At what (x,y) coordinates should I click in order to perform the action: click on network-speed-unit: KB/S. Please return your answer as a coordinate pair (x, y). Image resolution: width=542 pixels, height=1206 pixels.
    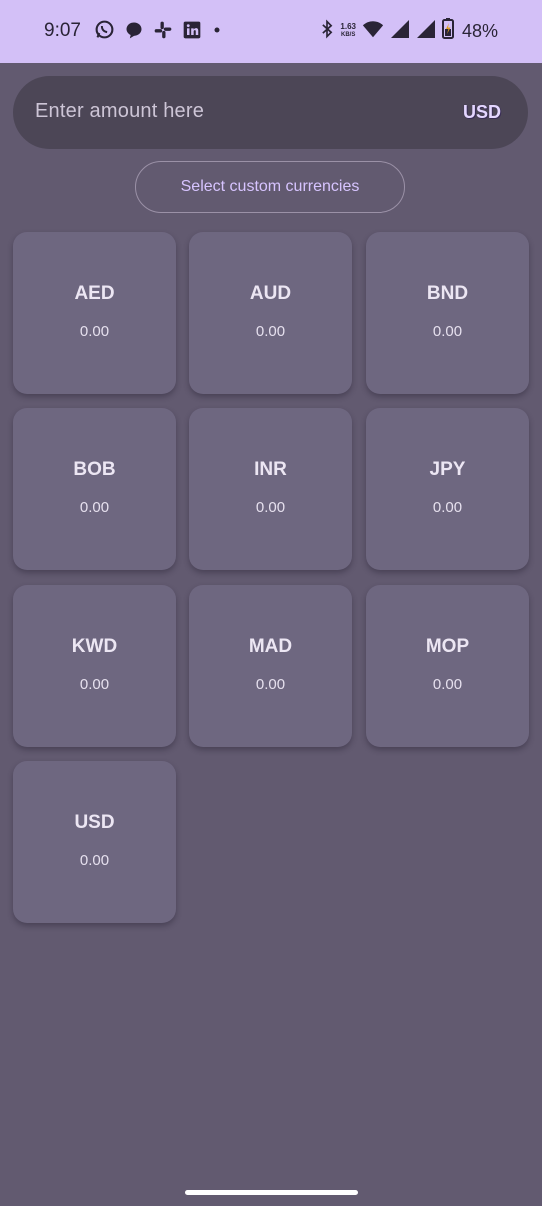
    Looking at the image, I should click on (348, 35).